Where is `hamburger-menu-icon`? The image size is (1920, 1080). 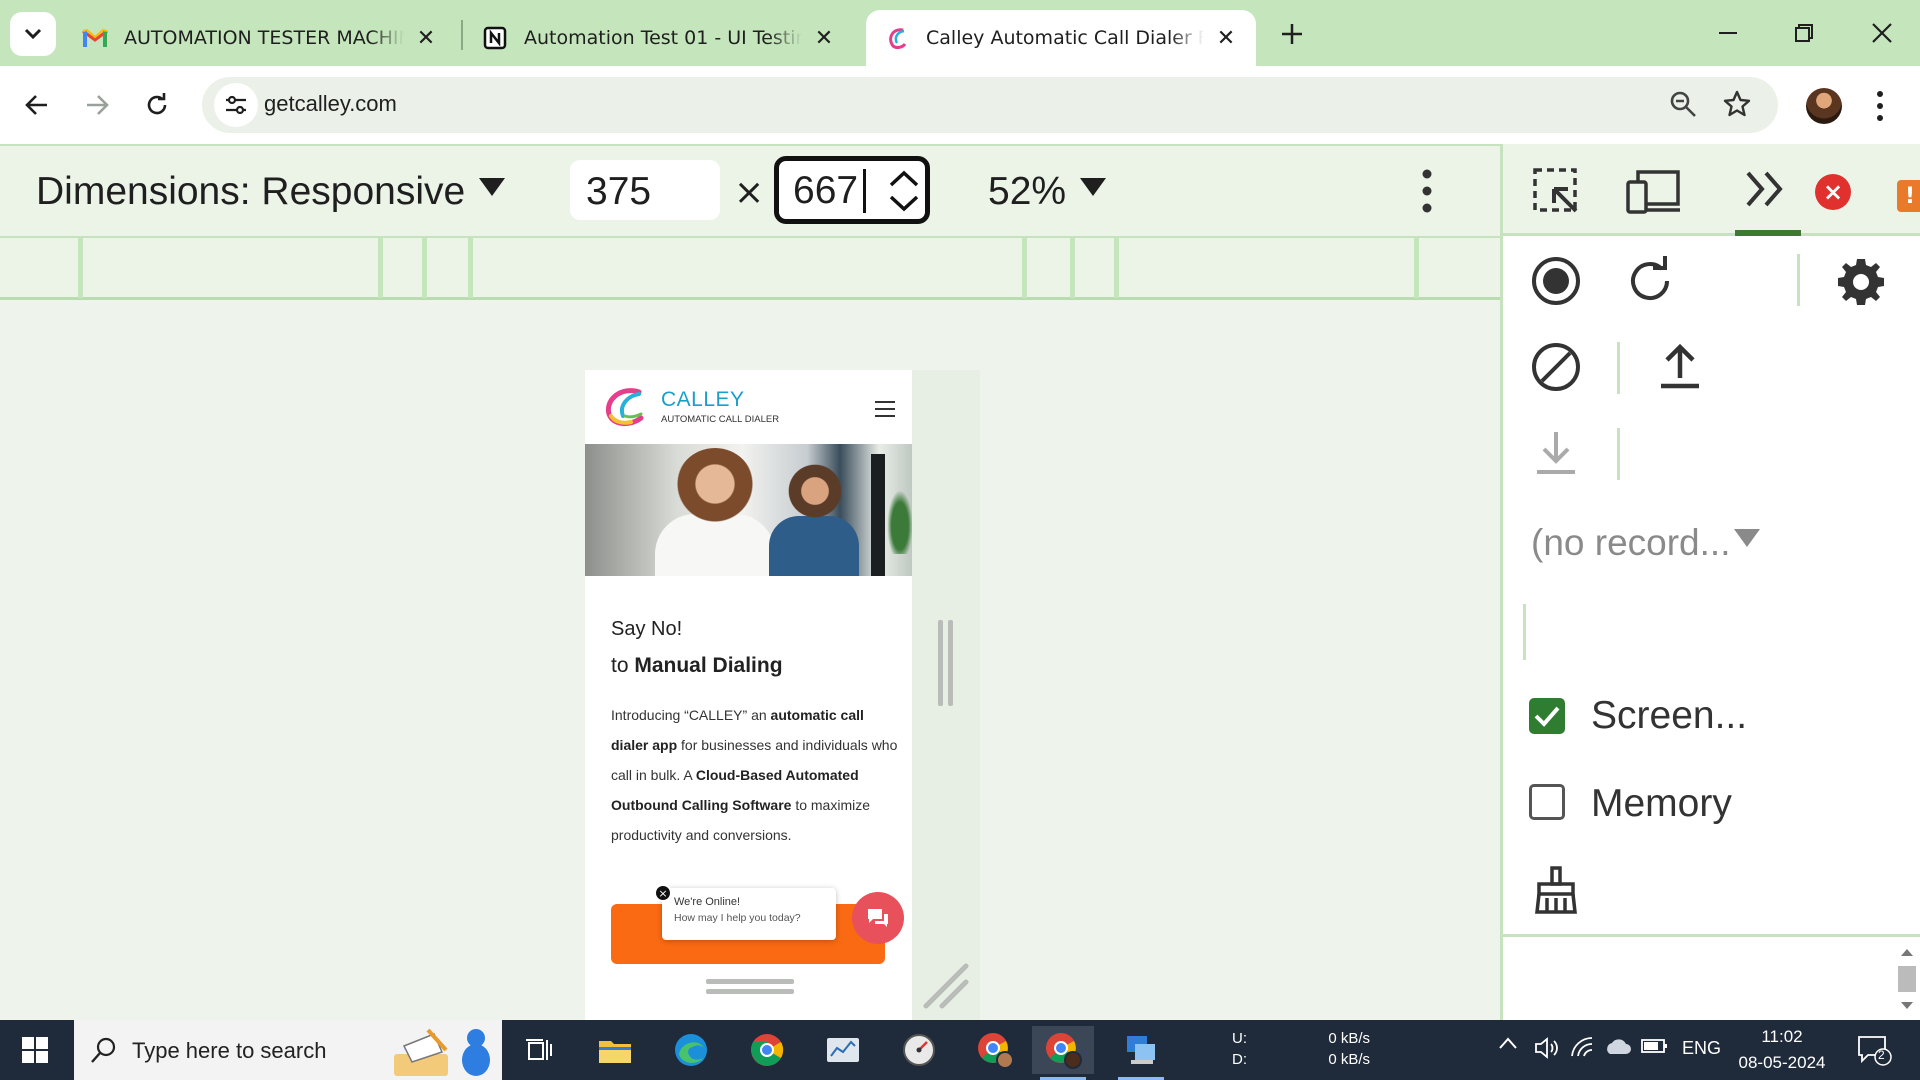 hamburger-menu-icon is located at coordinates (885, 409).